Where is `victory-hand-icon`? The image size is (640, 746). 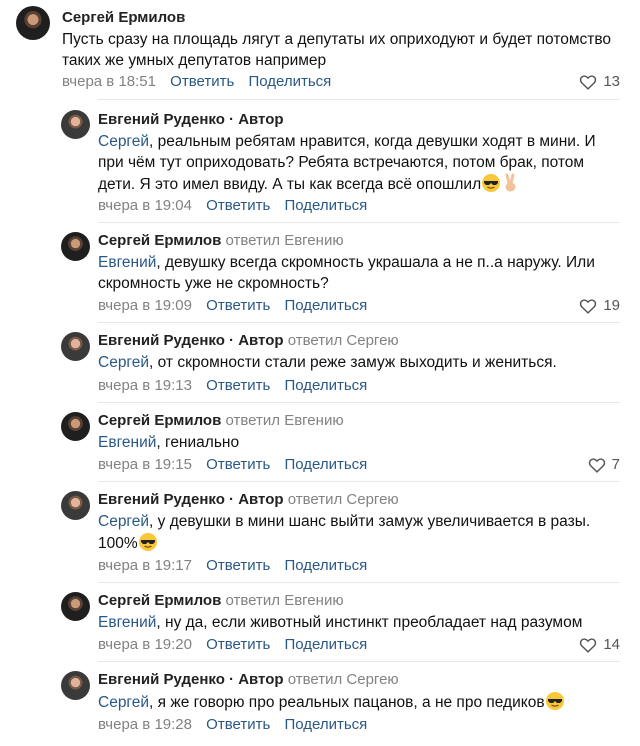 victory-hand-icon is located at coordinates (510, 182).